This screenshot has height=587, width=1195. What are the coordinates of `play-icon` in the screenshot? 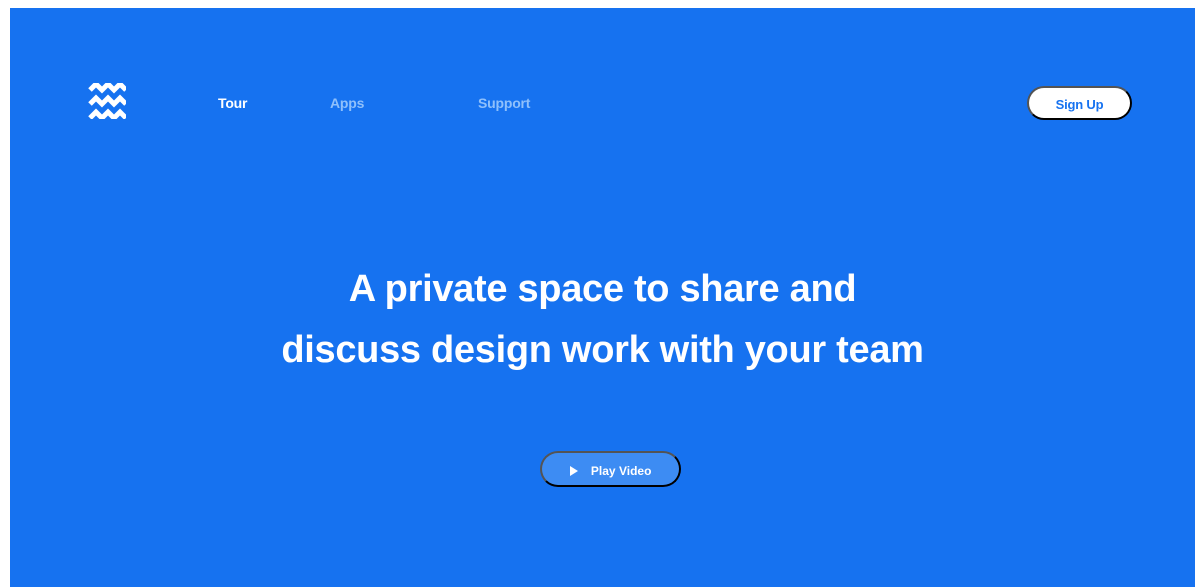 It's located at (573, 471).